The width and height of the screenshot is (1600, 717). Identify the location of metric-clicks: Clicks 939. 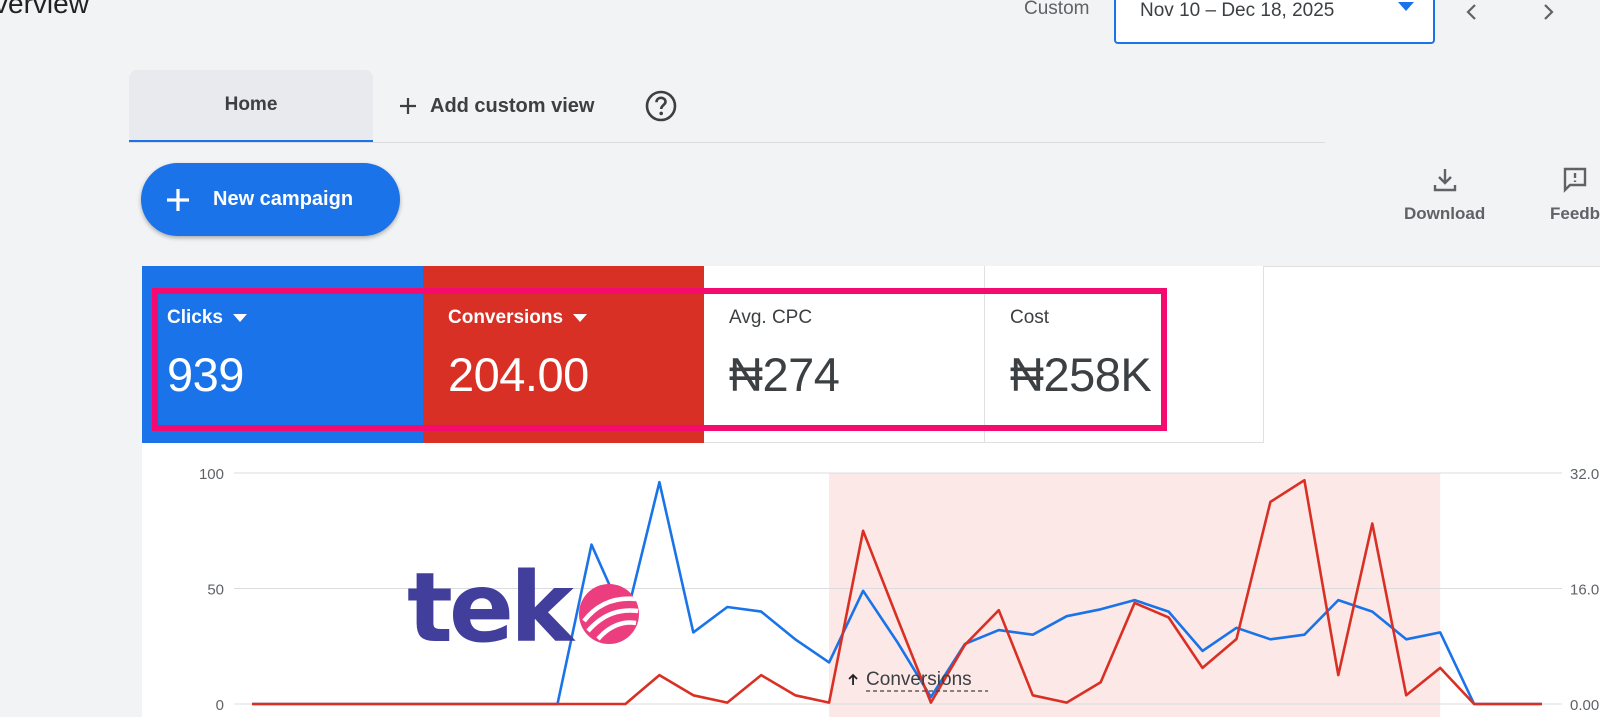
(282, 354).